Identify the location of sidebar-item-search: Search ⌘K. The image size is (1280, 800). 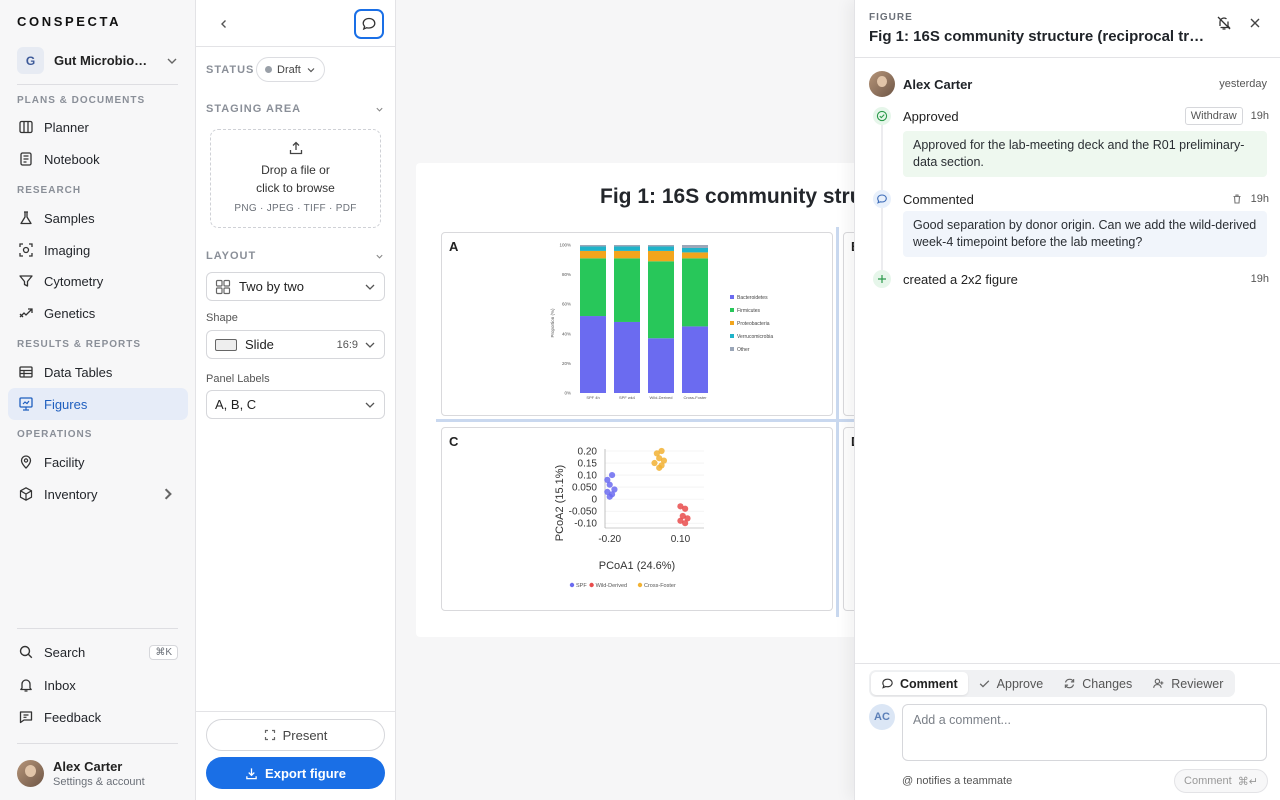
(98, 652).